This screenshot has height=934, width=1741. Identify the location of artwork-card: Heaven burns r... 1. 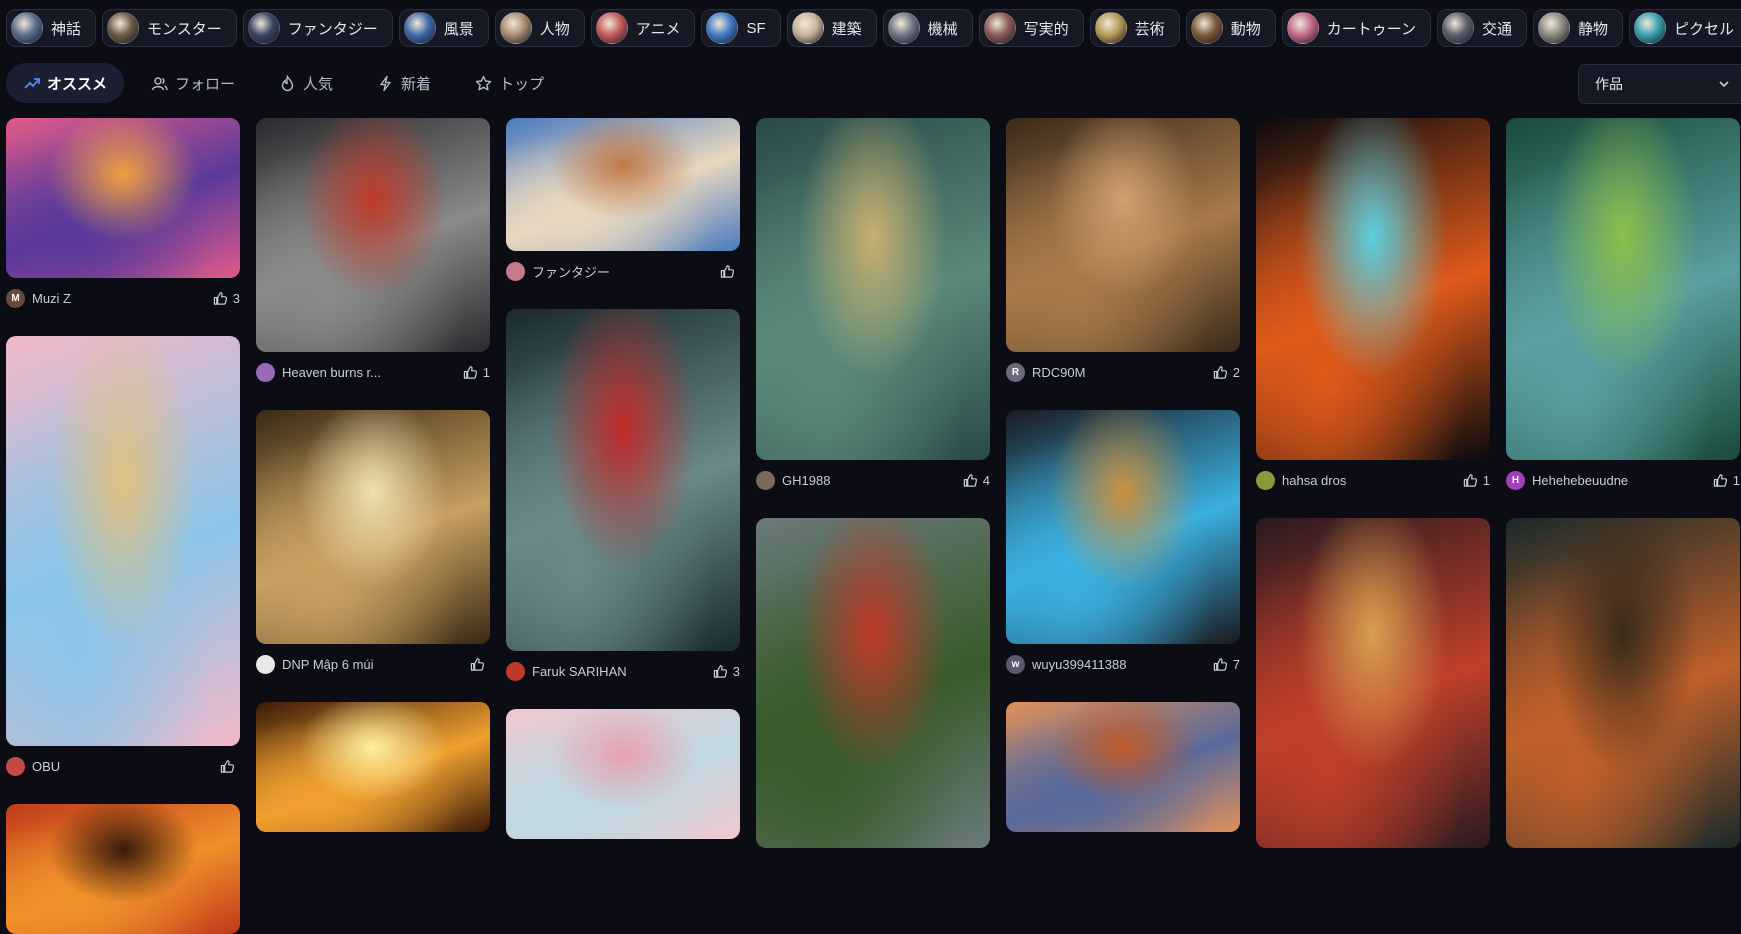
(373, 255).